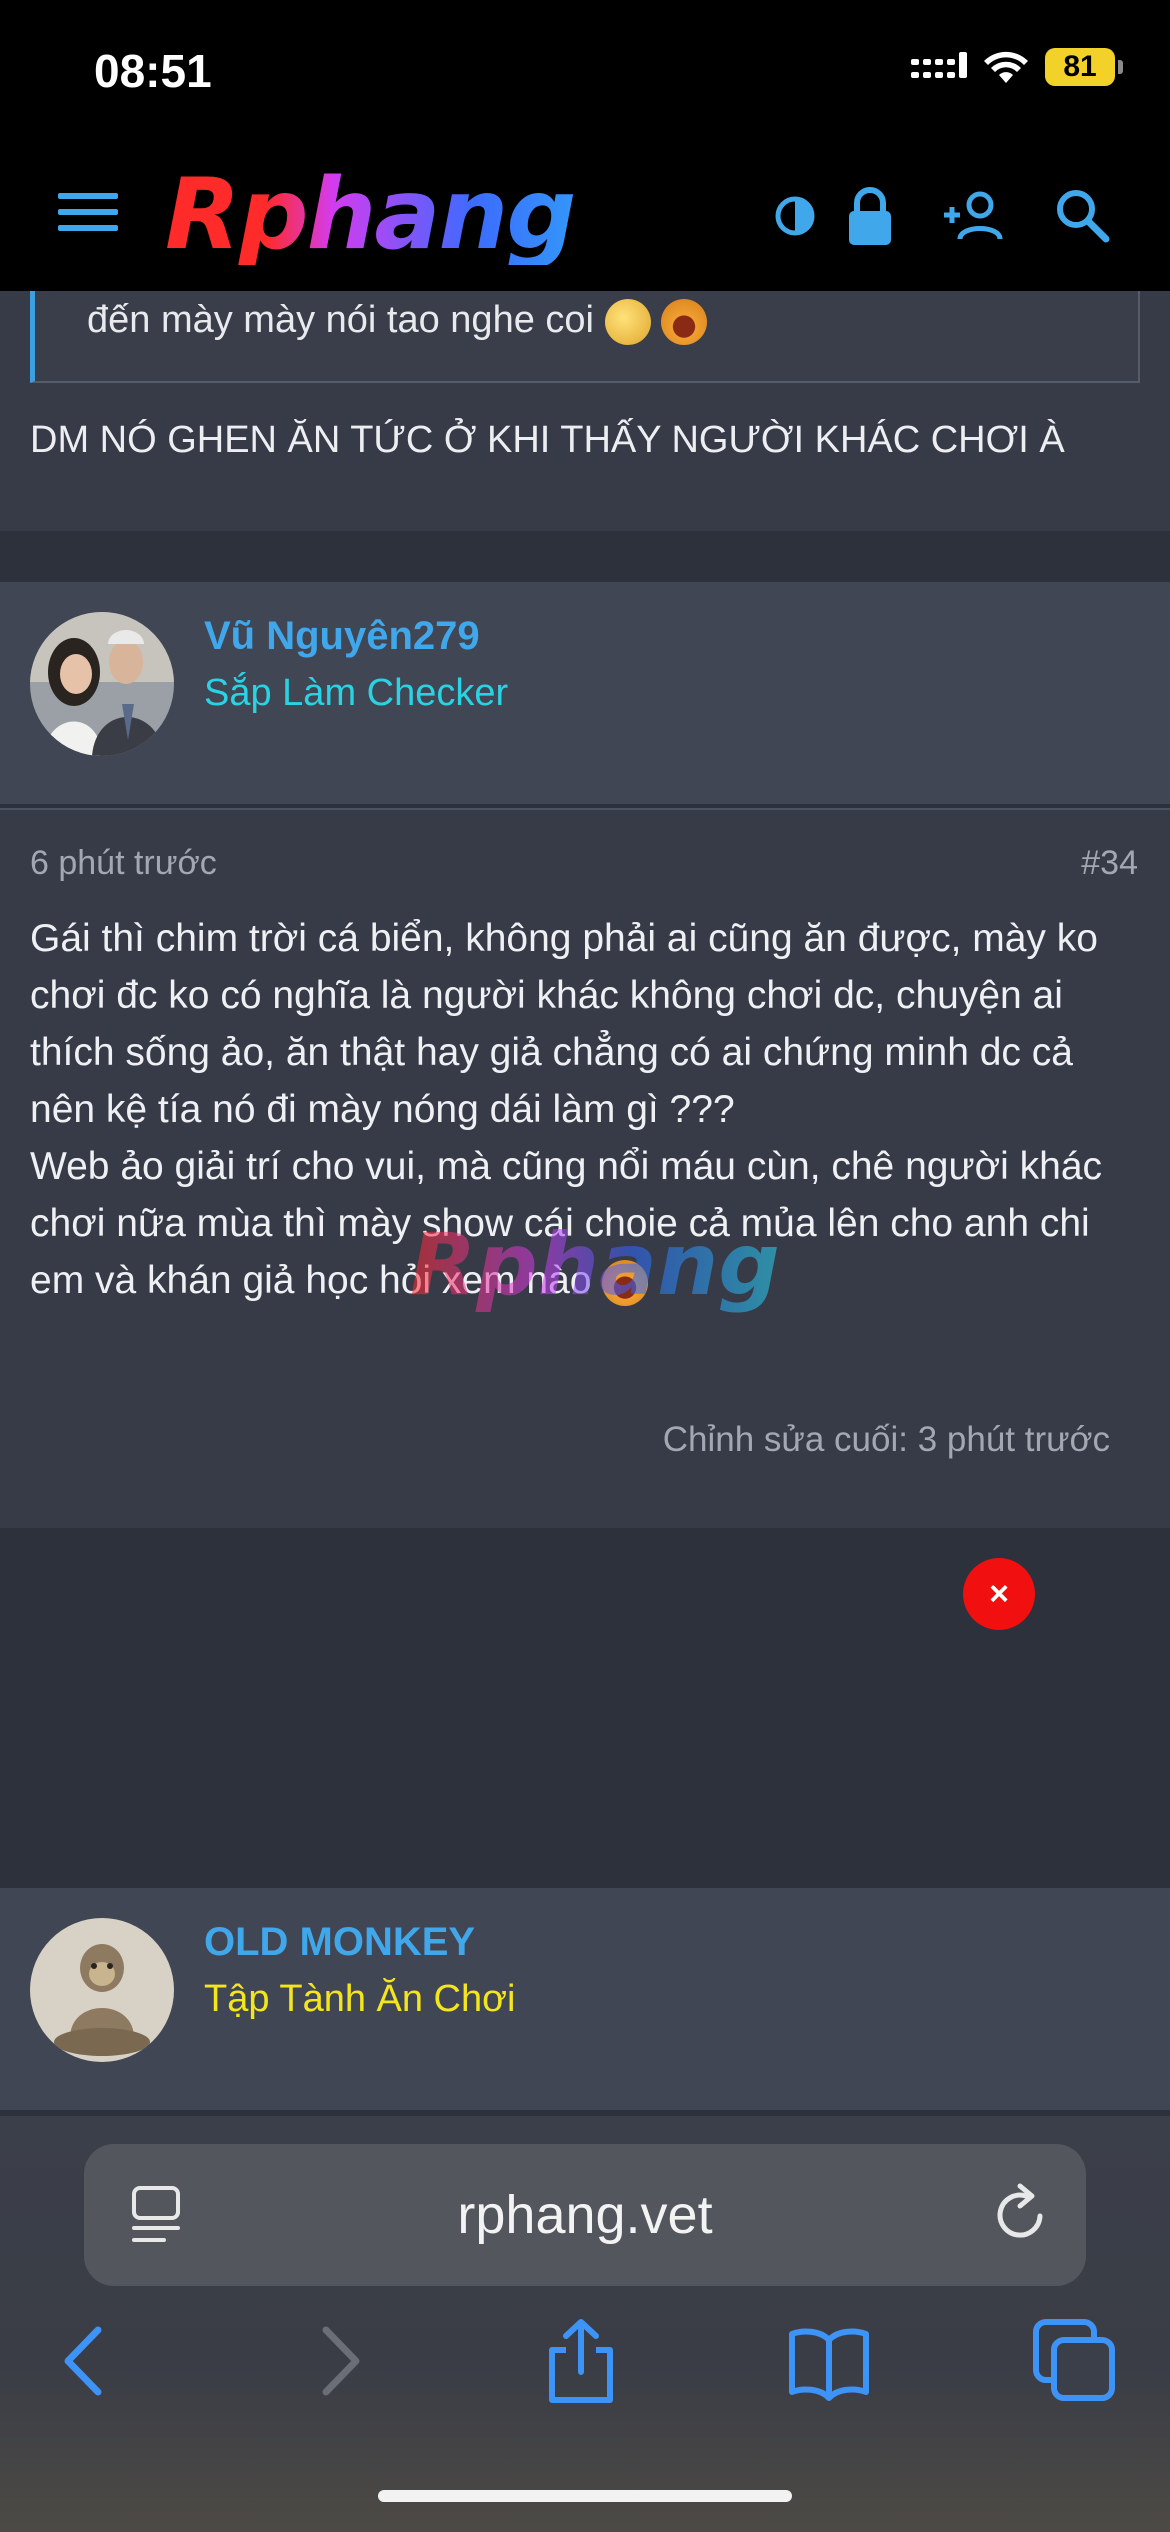  I want to click on back-icon, so click(87, 2361).